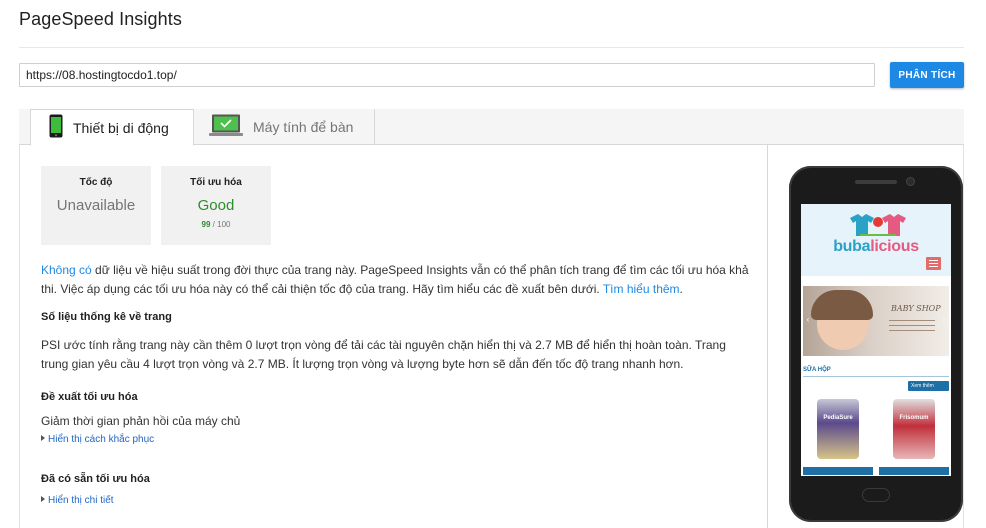  Describe the element at coordinates (767, 336) in the screenshot. I see `preview-divider` at that location.